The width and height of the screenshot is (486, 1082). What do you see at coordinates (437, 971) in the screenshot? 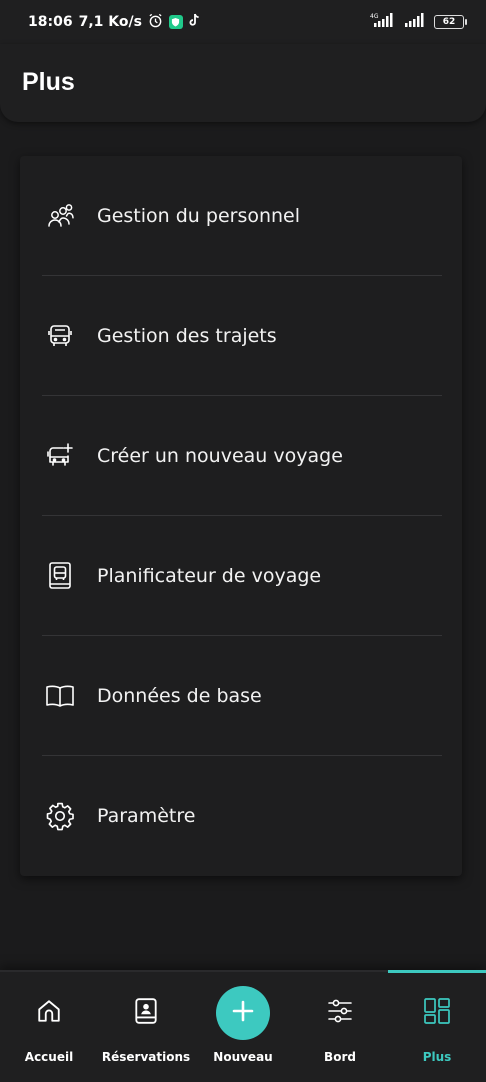
I see `nav-active-indicator` at bounding box center [437, 971].